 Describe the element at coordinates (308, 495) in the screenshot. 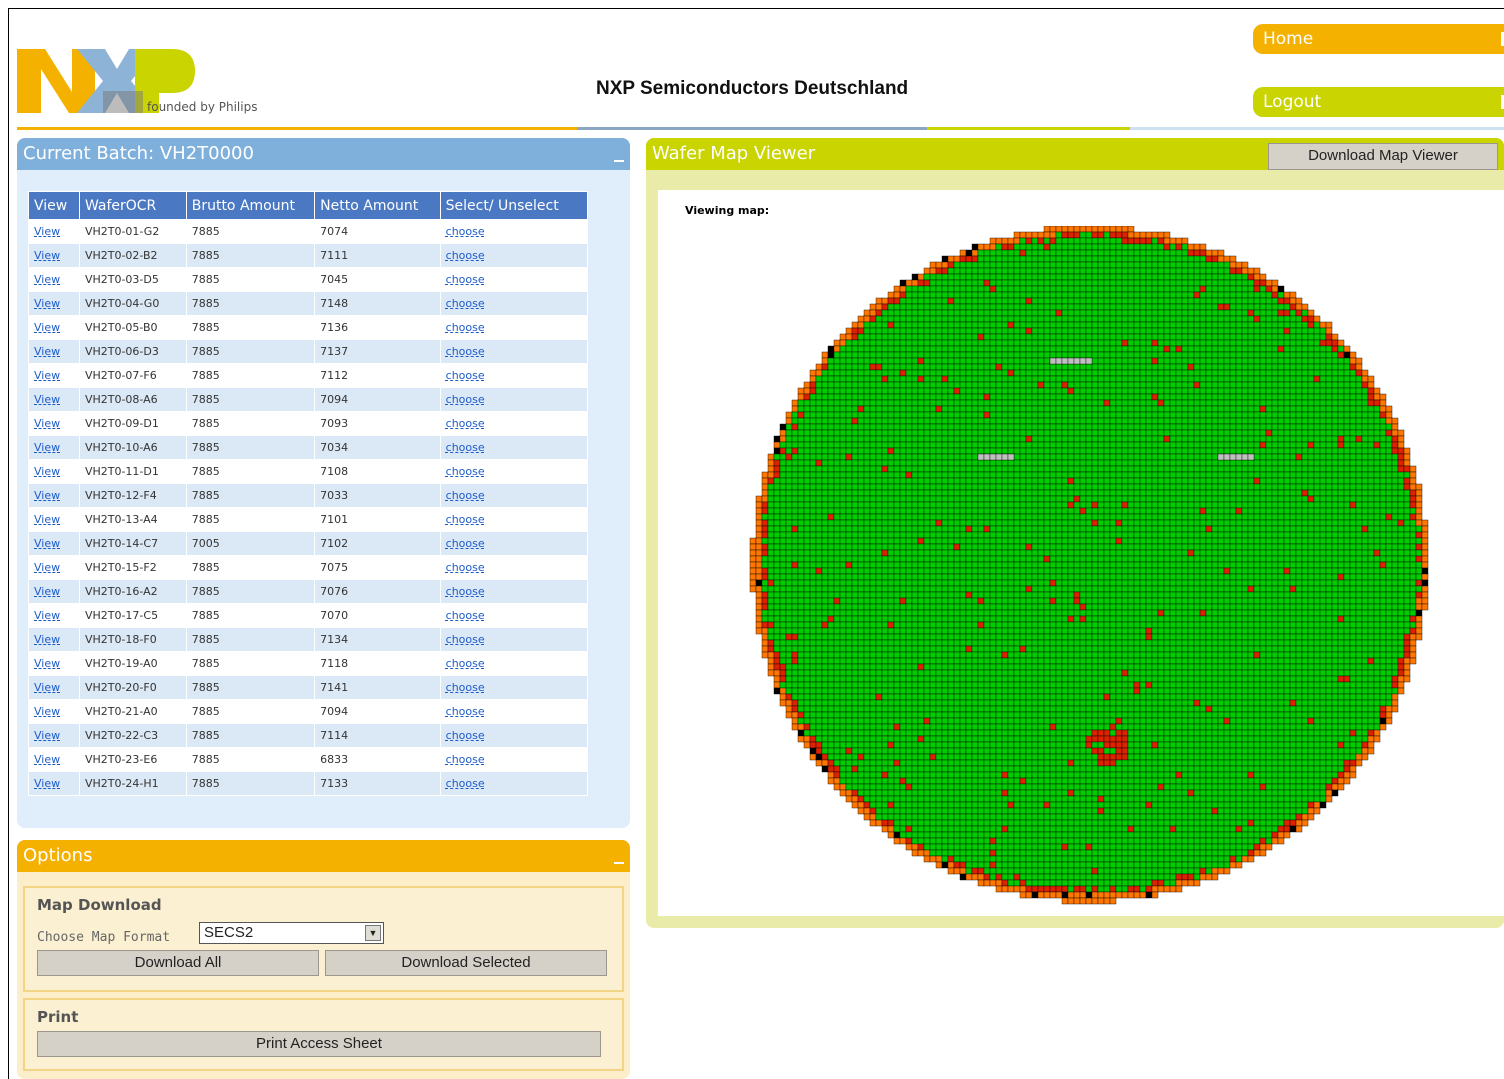

I see `table-row: View VH2T0-12-F4 7885 7033 choose` at that location.